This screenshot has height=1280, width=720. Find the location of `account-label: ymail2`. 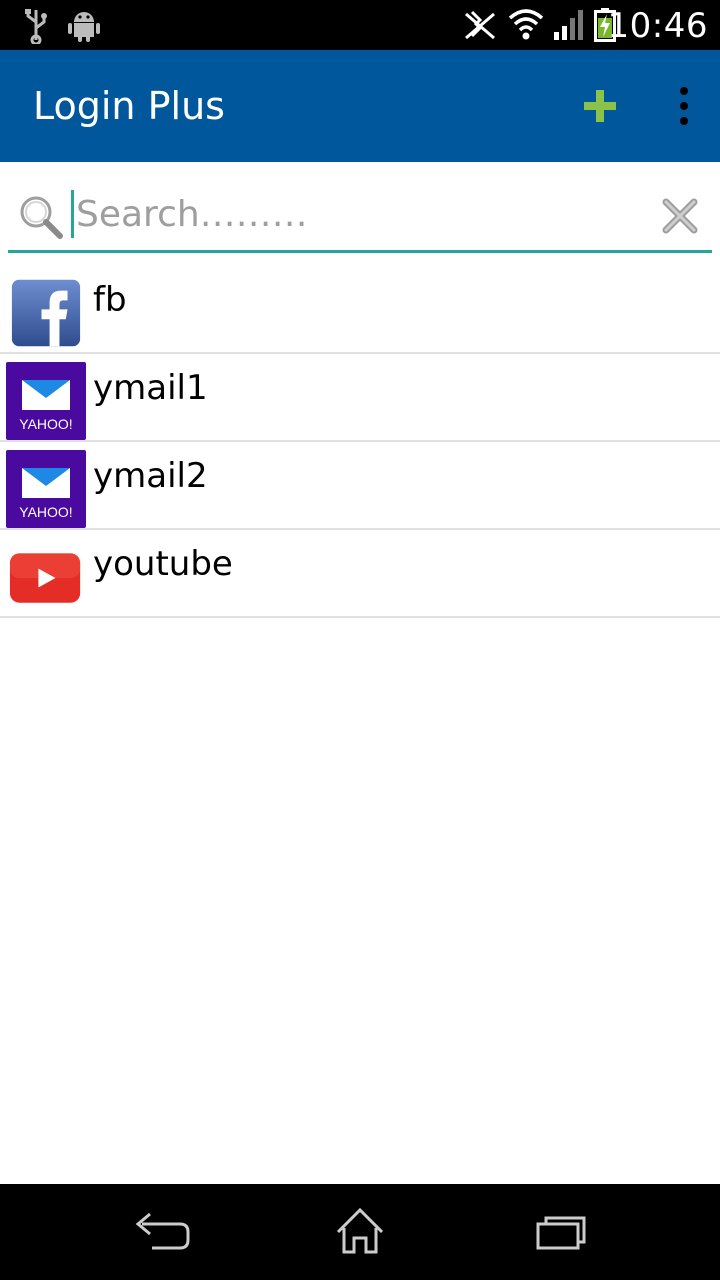

account-label: ymail2 is located at coordinates (150, 476).